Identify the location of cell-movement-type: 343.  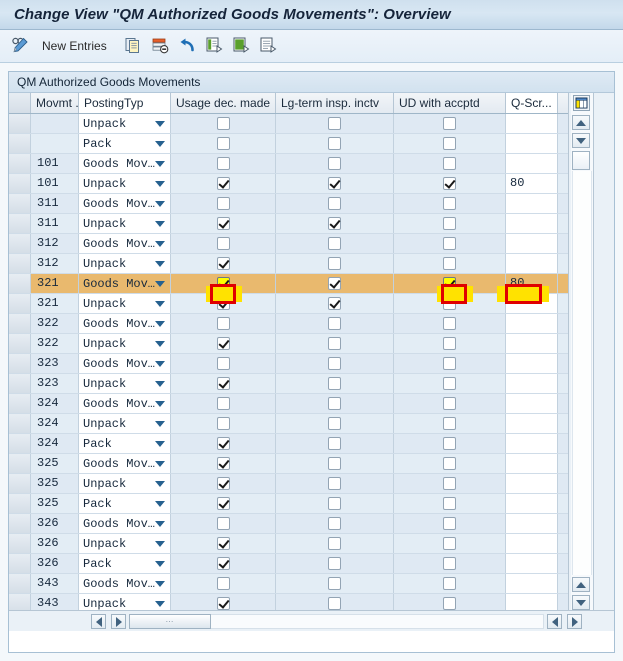
(55, 583).